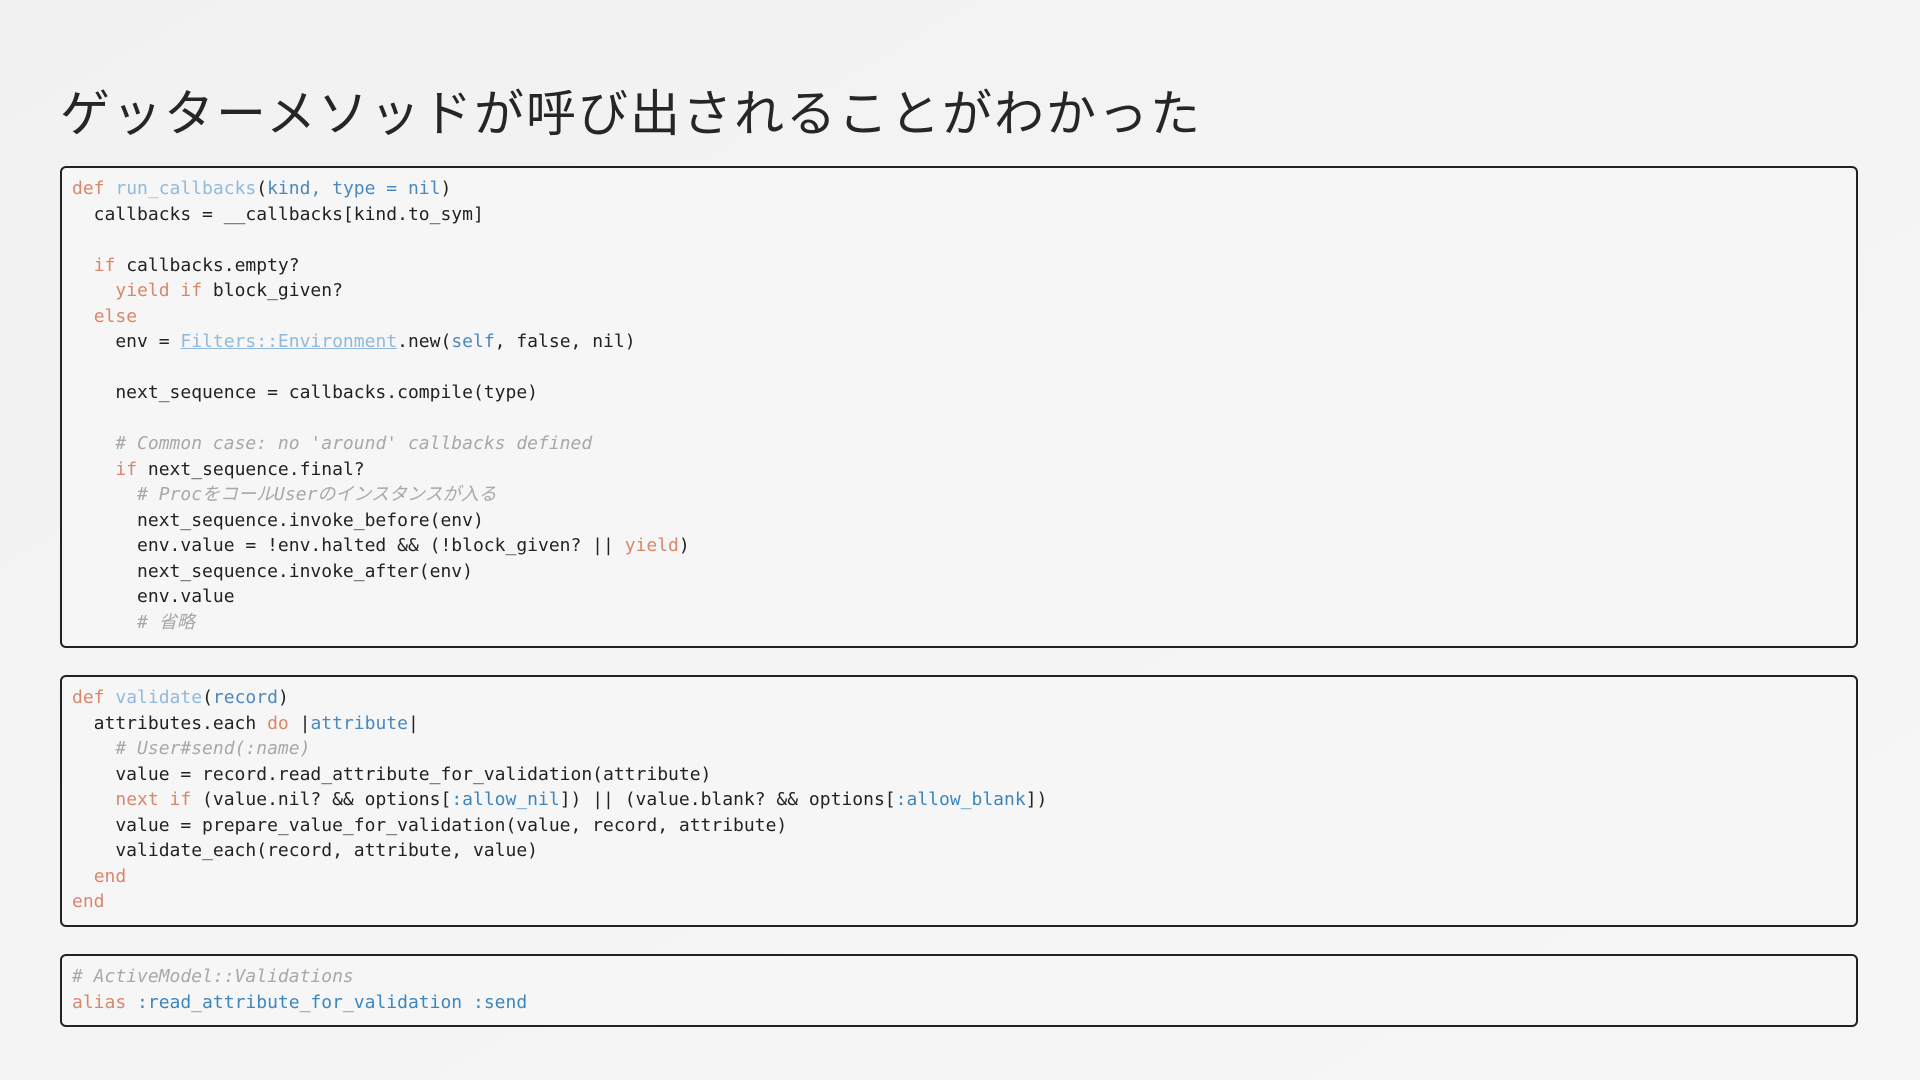  What do you see at coordinates (631, 114) in the screenshot?
I see `slide-title: ゲッターメソッドが呼び出されることがわかった` at bounding box center [631, 114].